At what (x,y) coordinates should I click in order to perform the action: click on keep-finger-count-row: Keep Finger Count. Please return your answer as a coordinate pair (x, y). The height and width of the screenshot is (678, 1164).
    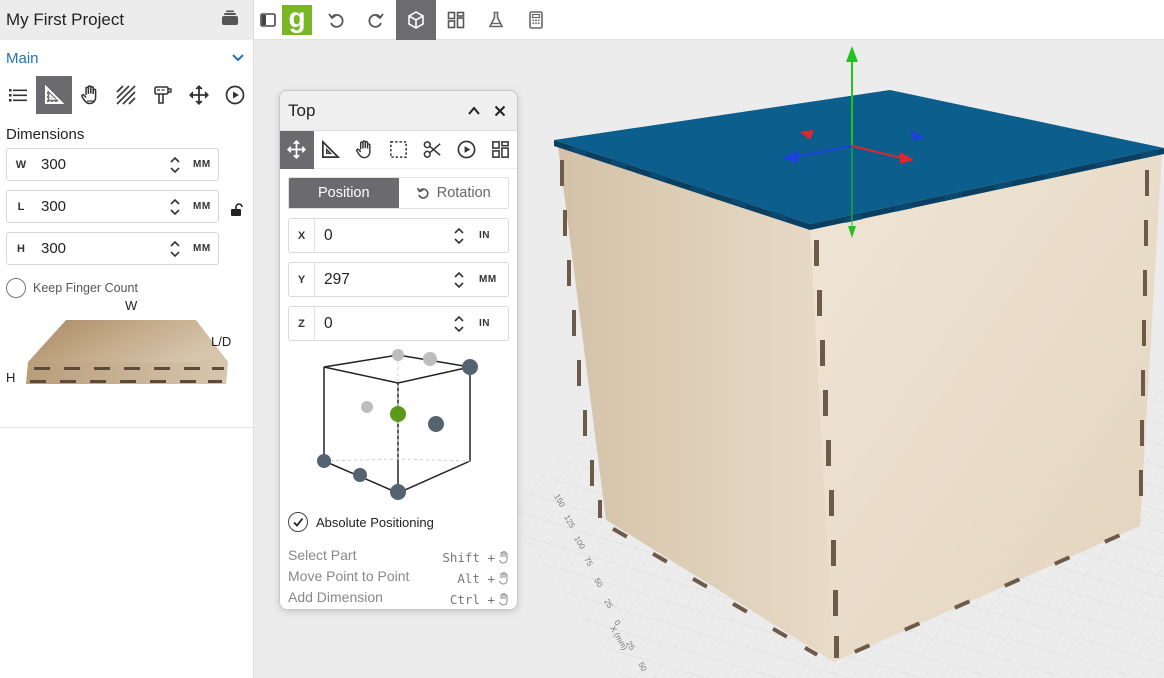
    Looking at the image, I should click on (126, 287).